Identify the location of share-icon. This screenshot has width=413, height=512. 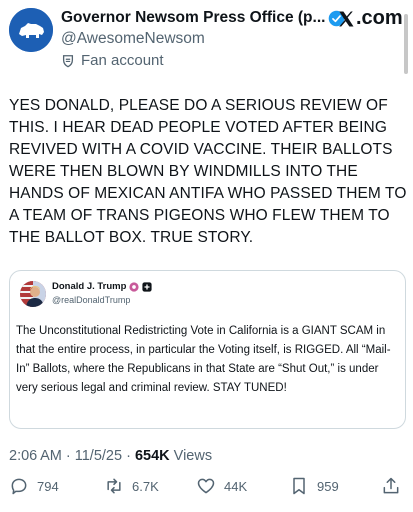
(391, 486).